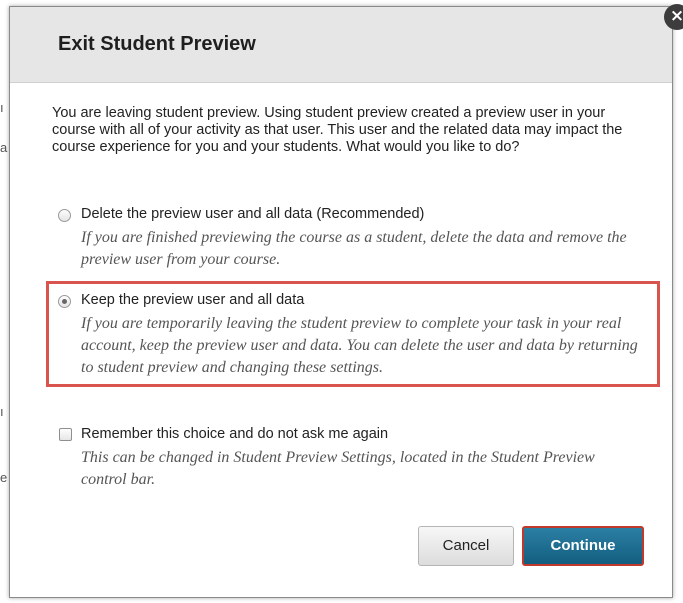  What do you see at coordinates (64, 215) in the screenshot?
I see `radio-delete-preview-user` at bounding box center [64, 215].